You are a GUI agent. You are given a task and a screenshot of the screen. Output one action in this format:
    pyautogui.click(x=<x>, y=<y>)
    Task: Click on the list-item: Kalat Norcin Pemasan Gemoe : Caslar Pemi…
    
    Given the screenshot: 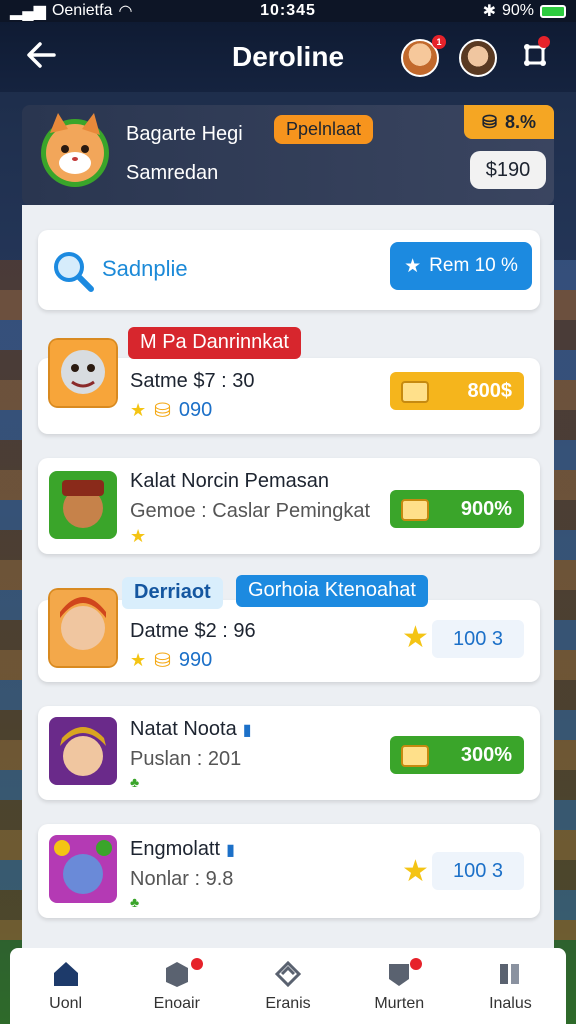 What is the action you would take?
    pyautogui.click(x=289, y=506)
    